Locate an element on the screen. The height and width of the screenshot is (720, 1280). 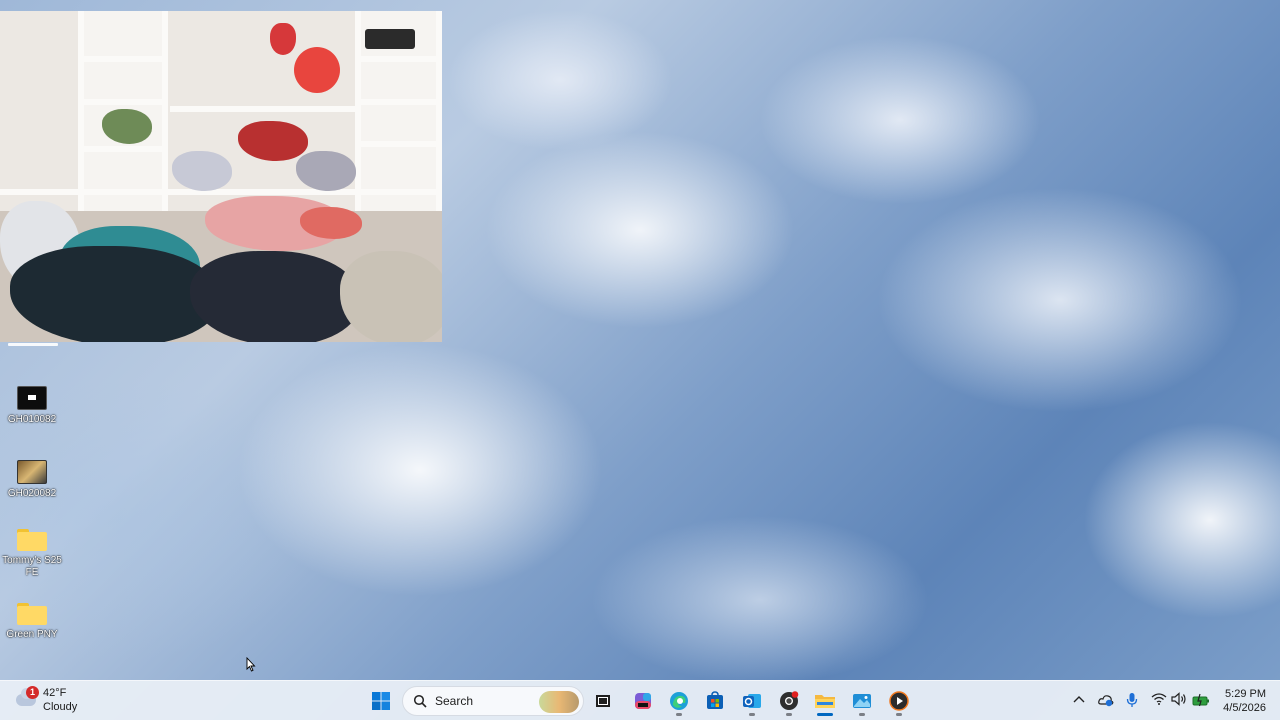
copilot-button is located at coordinates (643, 701).